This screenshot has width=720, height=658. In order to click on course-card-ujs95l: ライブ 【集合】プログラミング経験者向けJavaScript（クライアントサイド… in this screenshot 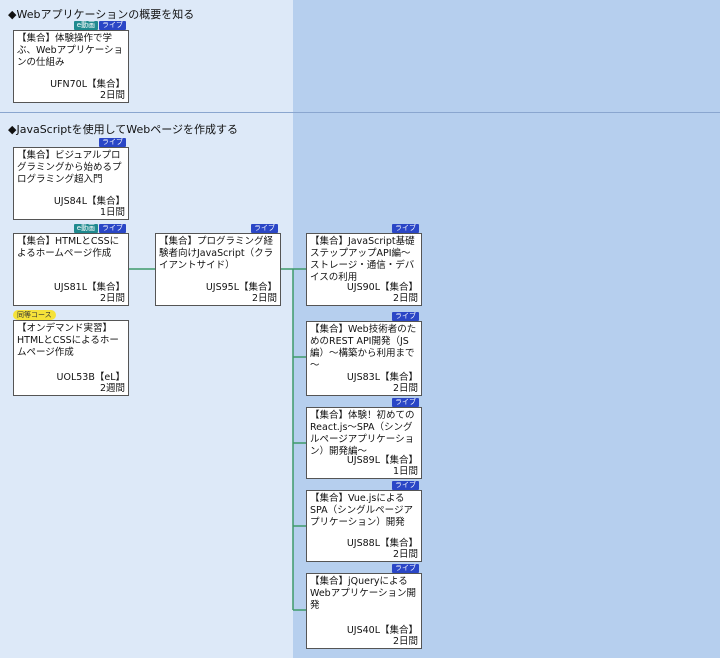, I will do `click(218, 265)`.